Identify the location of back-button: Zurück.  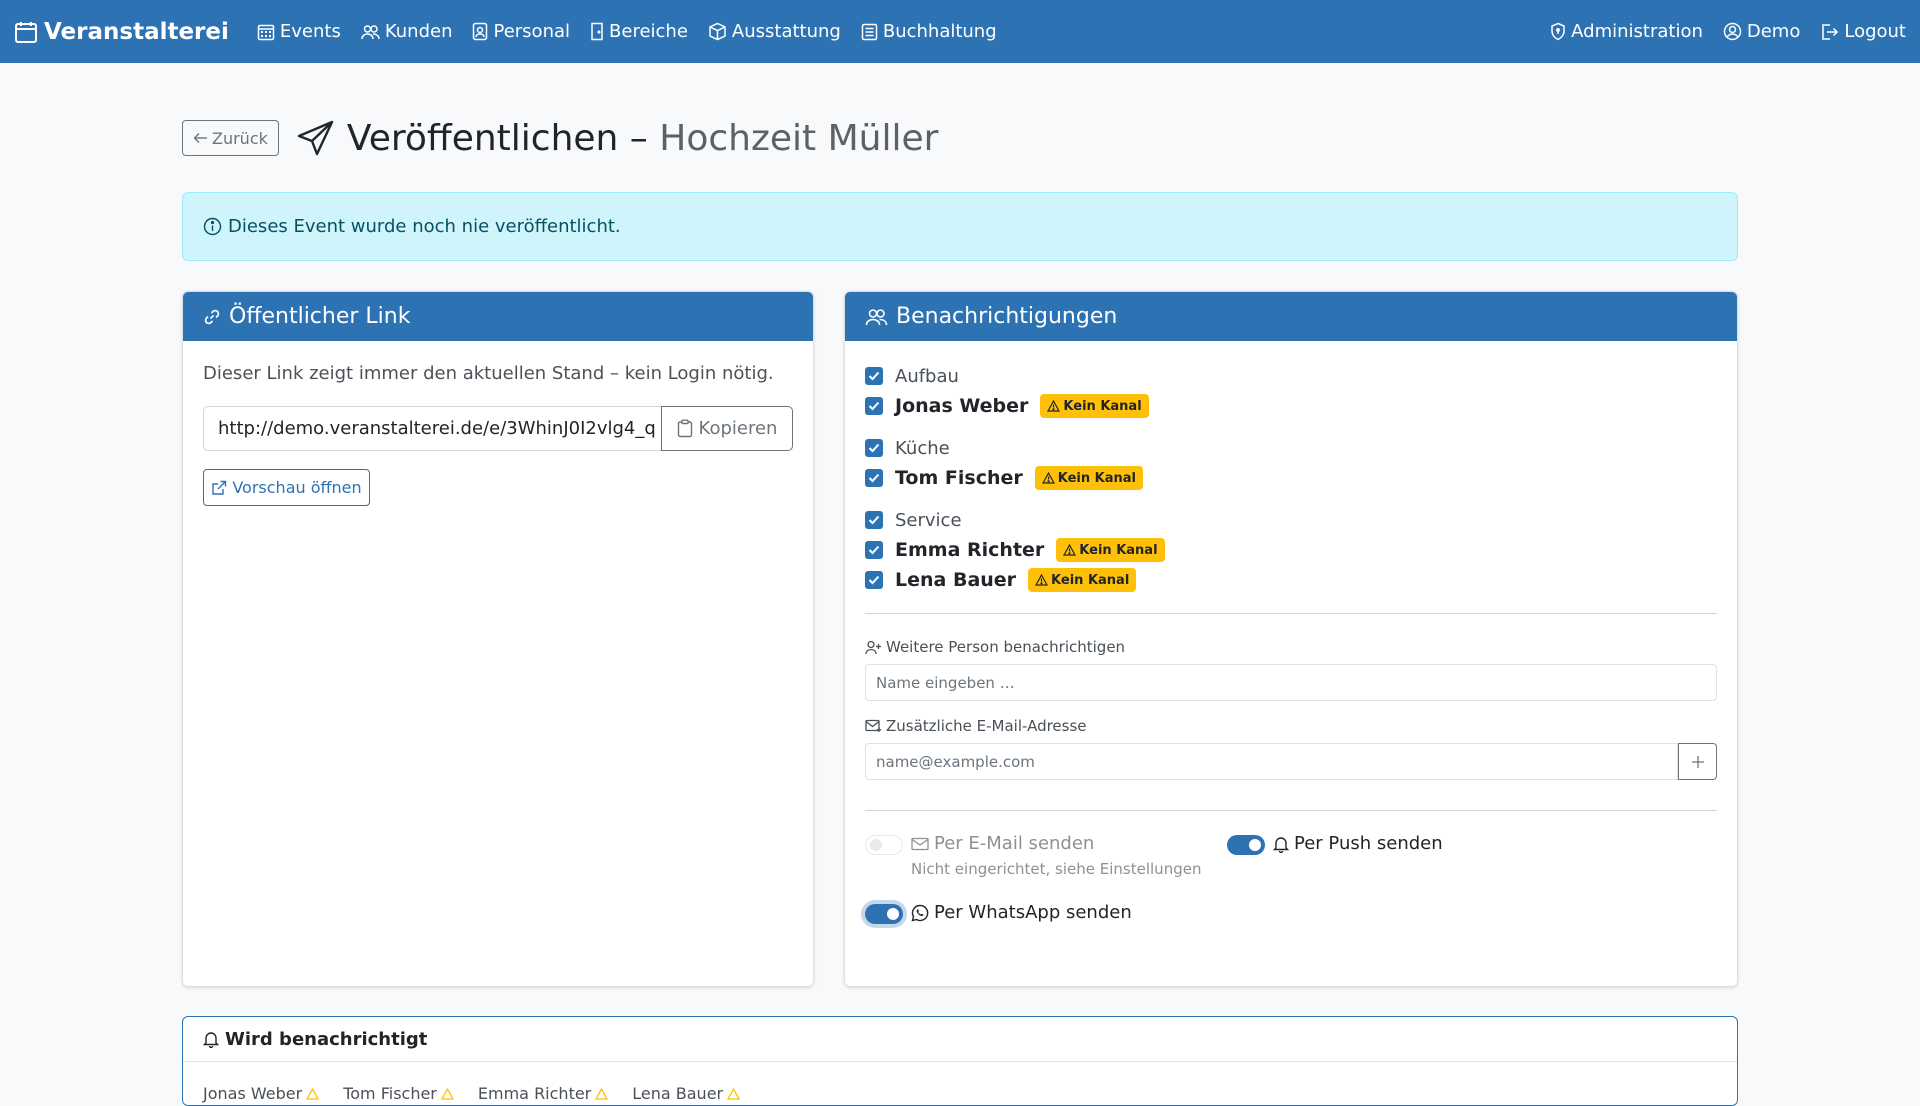
(230, 138).